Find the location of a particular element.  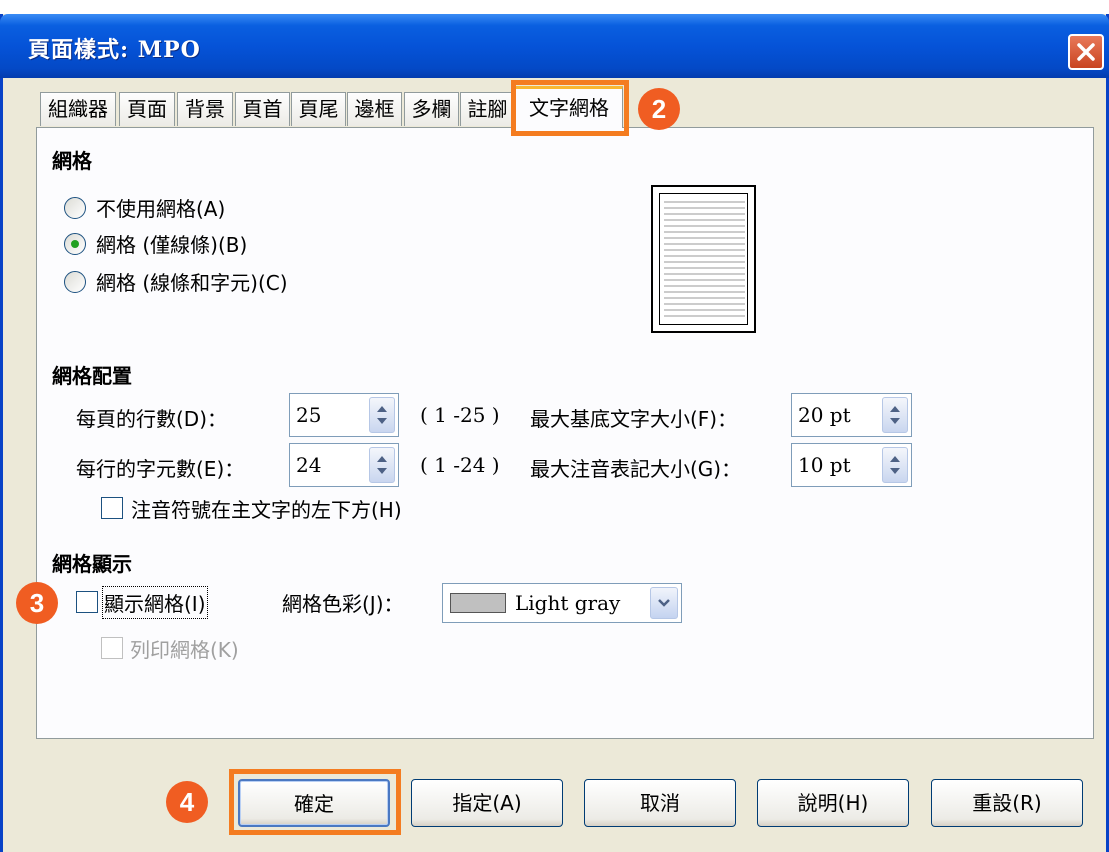

radio-selected-dot is located at coordinates (75, 244).